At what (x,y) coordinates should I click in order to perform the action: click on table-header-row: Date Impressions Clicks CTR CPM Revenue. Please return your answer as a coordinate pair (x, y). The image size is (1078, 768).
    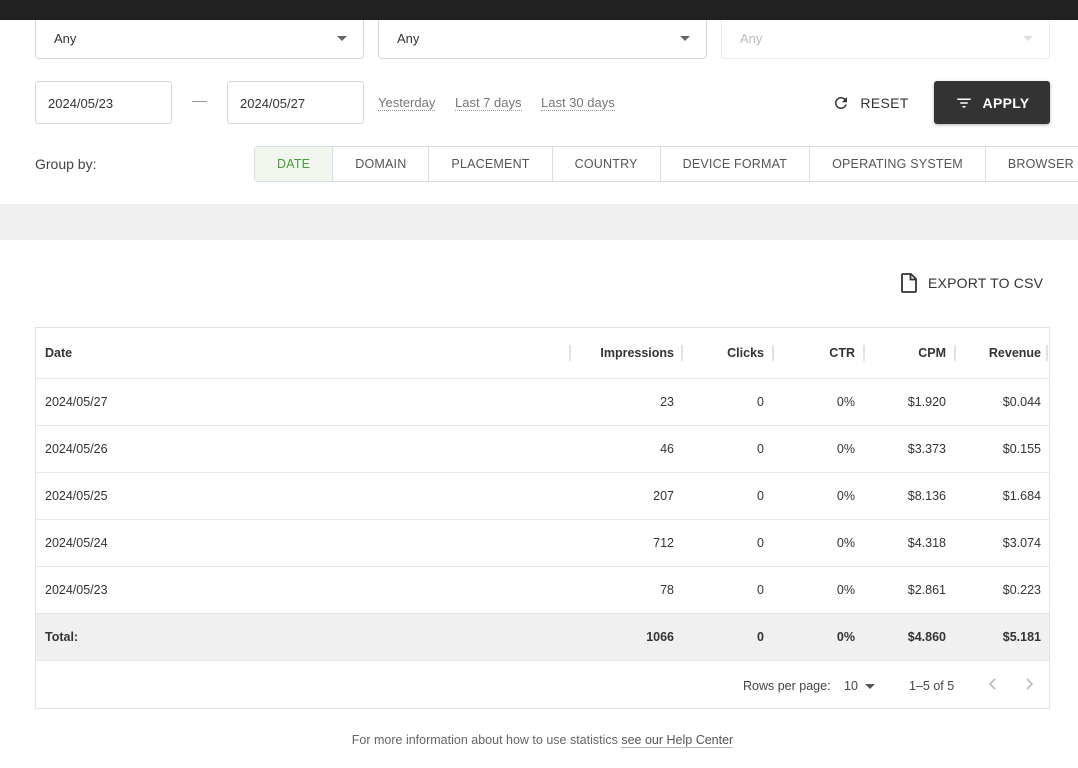
    Looking at the image, I should click on (542, 353).